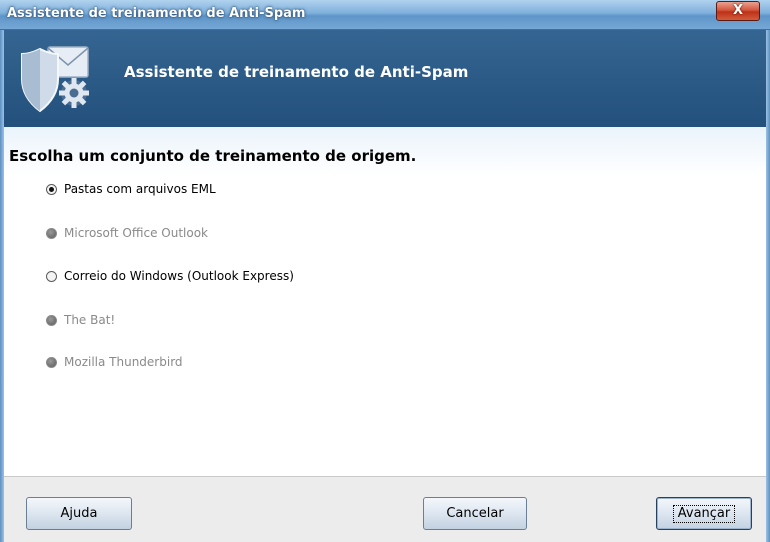  Describe the element at coordinates (90, 320) in the screenshot. I see `option-label: The Bat!` at that location.